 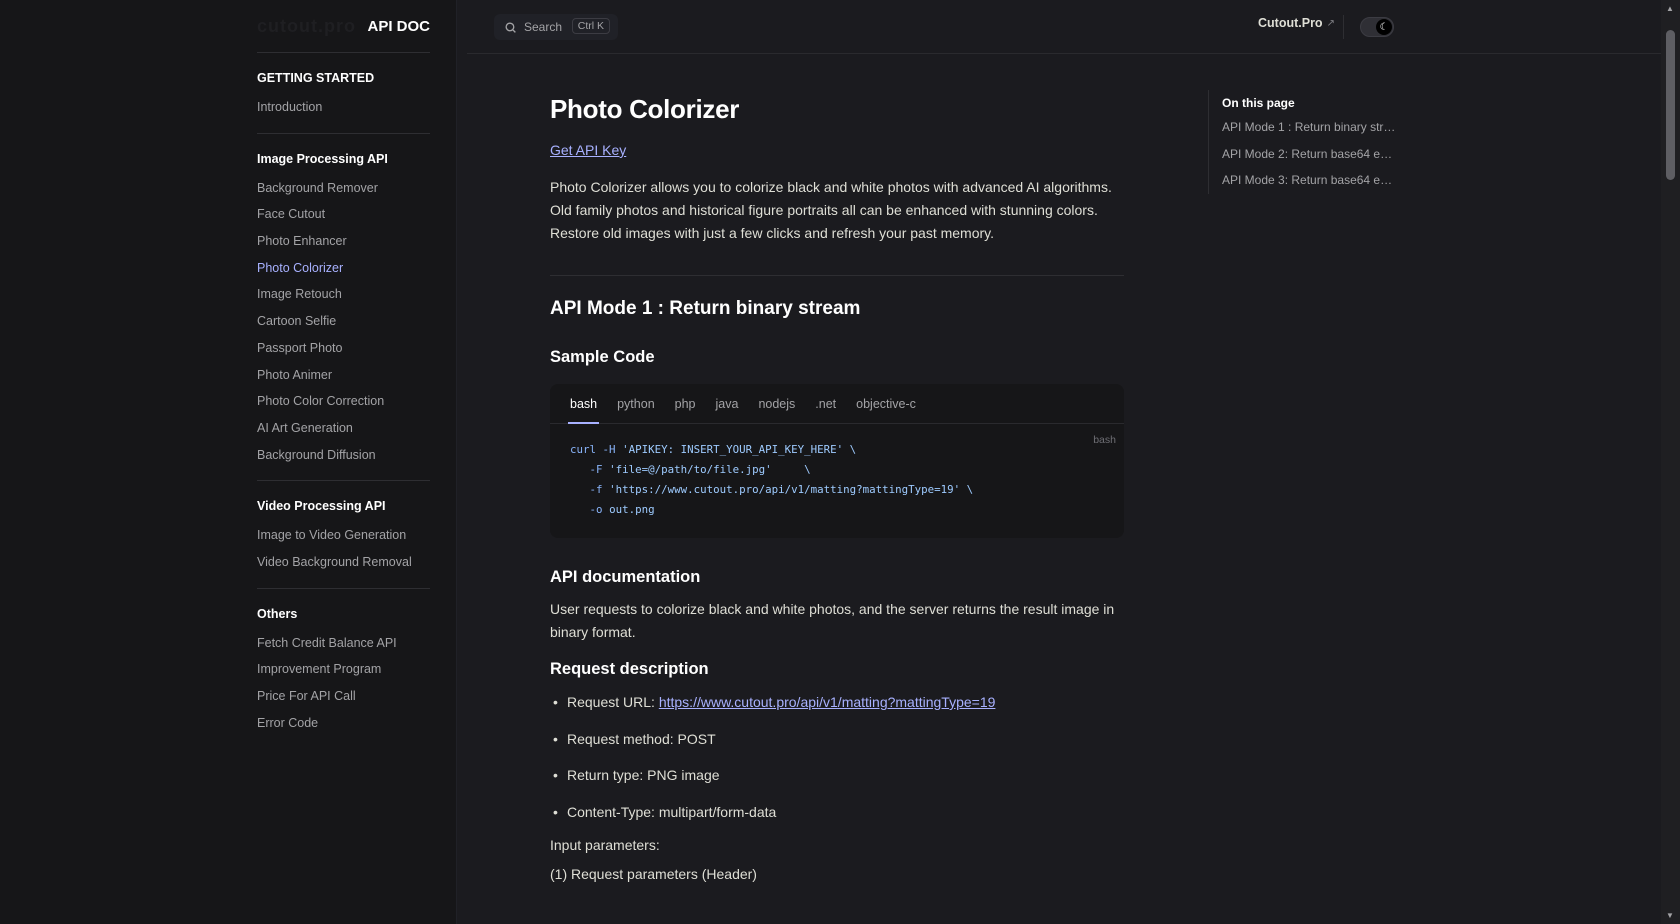 I want to click on scroll-down-icon: ▼, so click(x=1670, y=915).